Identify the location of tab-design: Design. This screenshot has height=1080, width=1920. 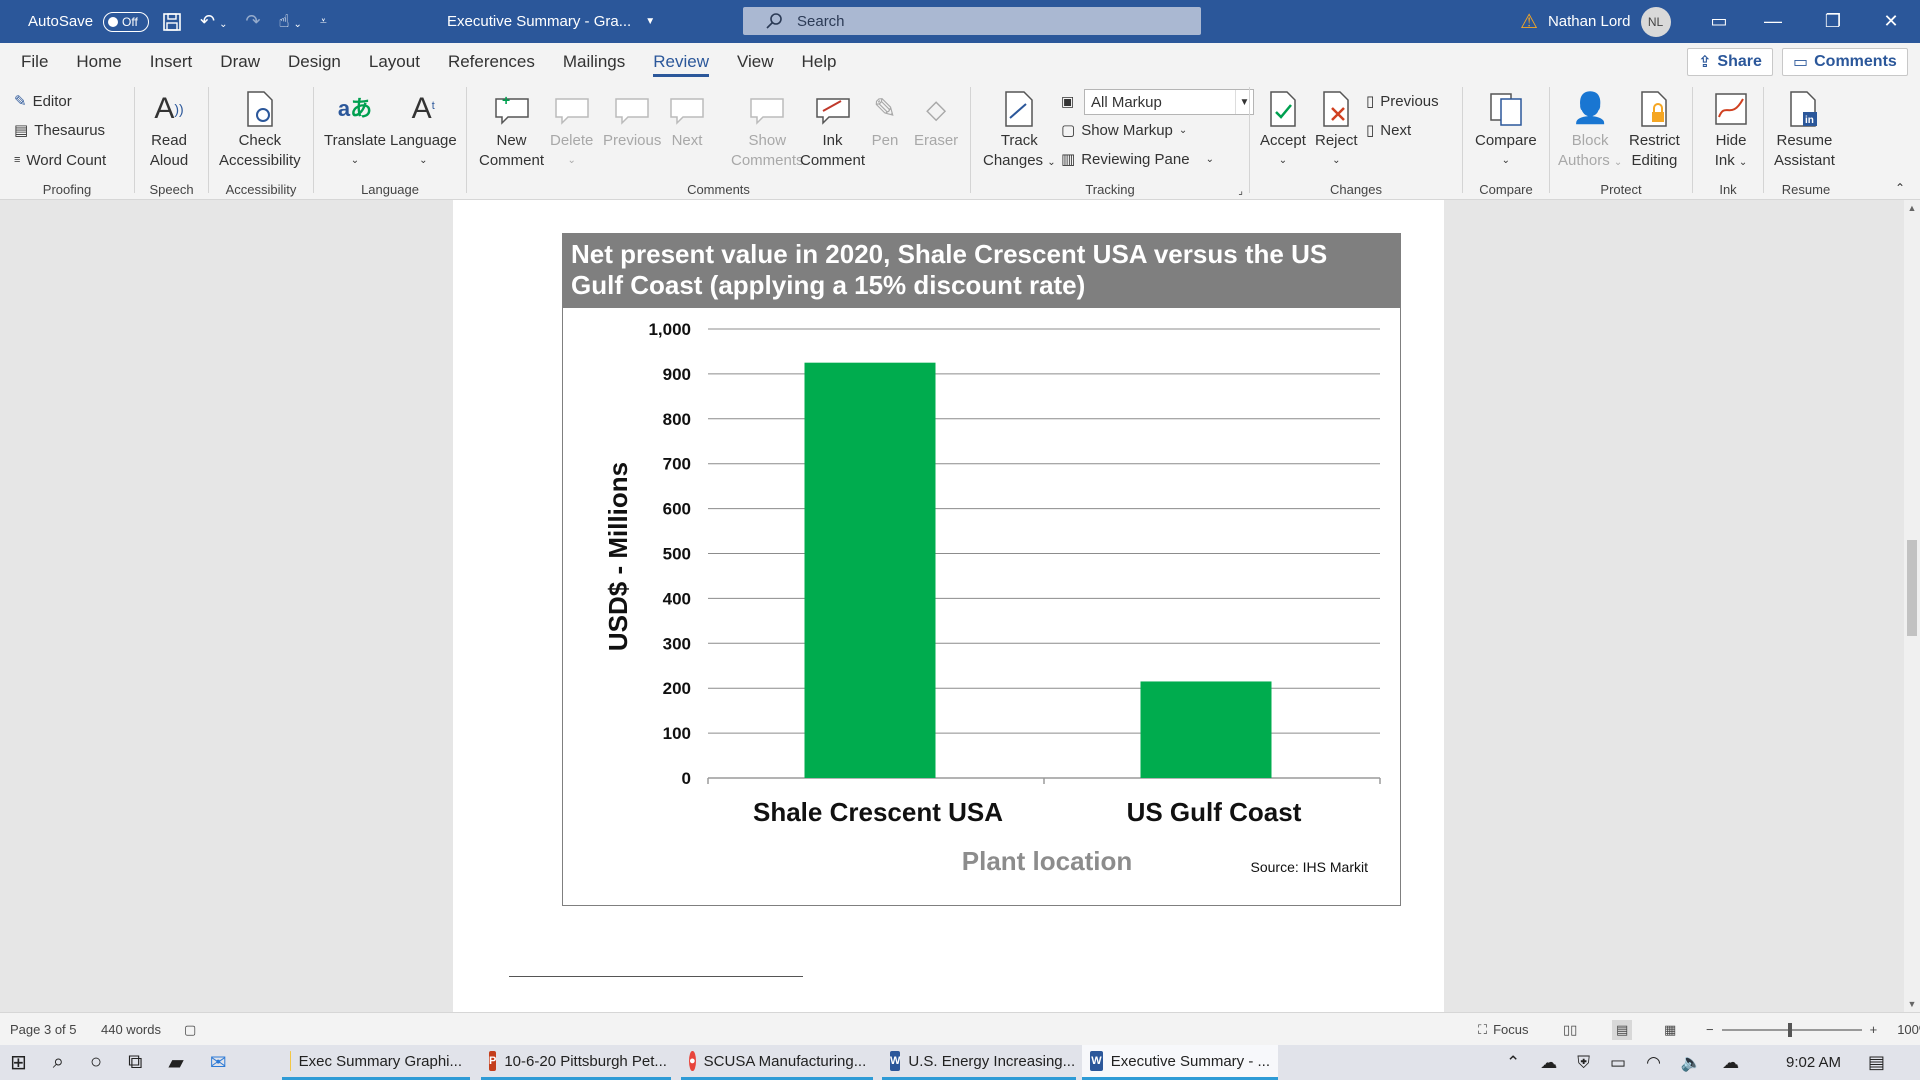
(314, 62).